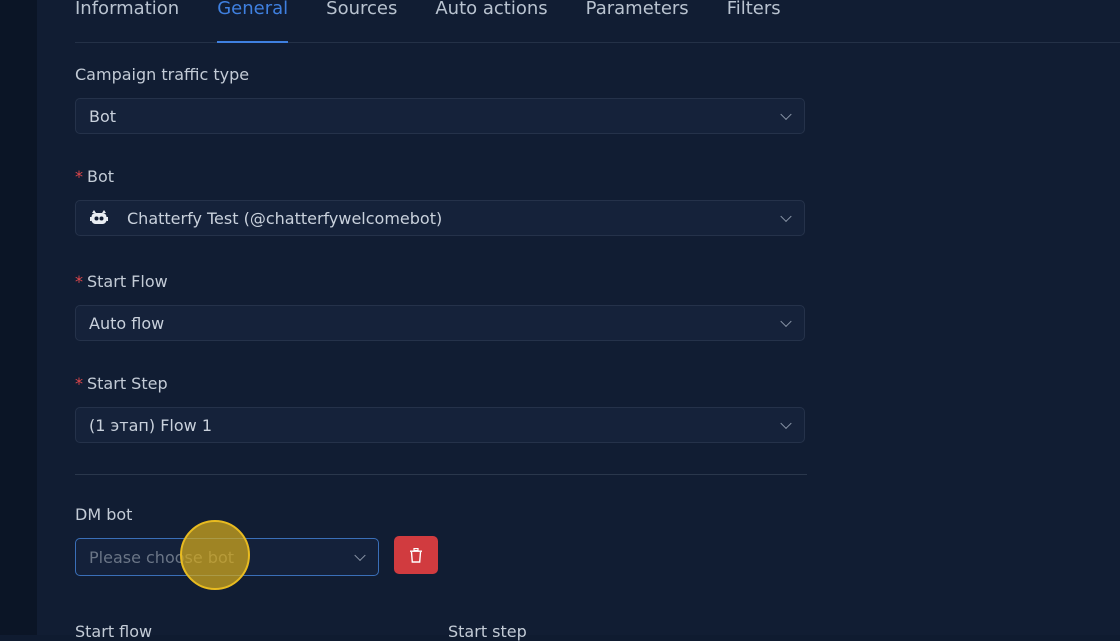  Describe the element at coordinates (127, 323) in the screenshot. I see `start-flow-value: Auto flow` at that location.